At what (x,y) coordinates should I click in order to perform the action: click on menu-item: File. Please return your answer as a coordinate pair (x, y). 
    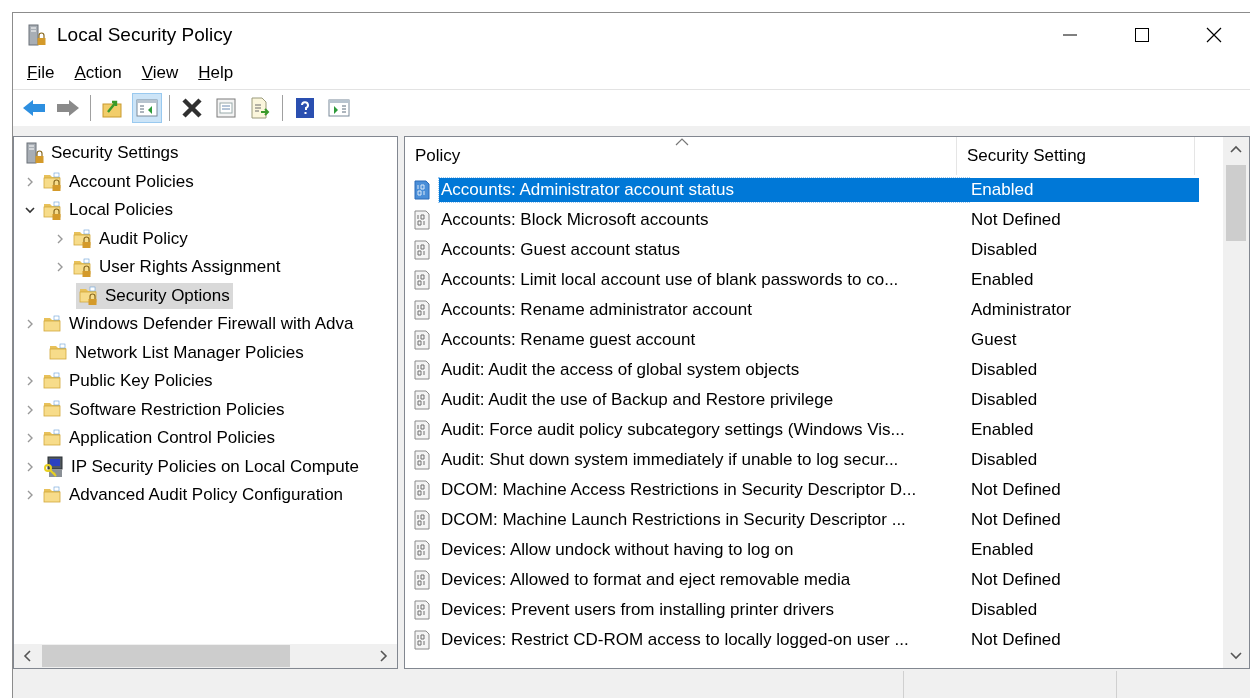
    Looking at the image, I should click on (41, 73).